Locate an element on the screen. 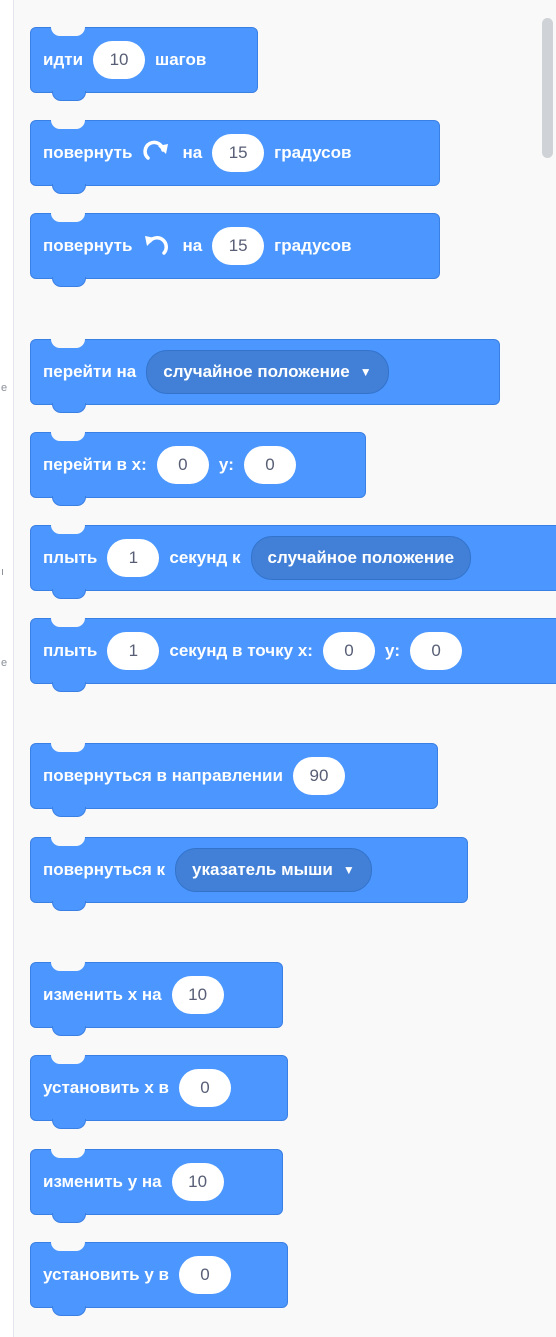 The height and width of the screenshot is (1337, 556). block-label: перейти в x: is located at coordinates (95, 464).